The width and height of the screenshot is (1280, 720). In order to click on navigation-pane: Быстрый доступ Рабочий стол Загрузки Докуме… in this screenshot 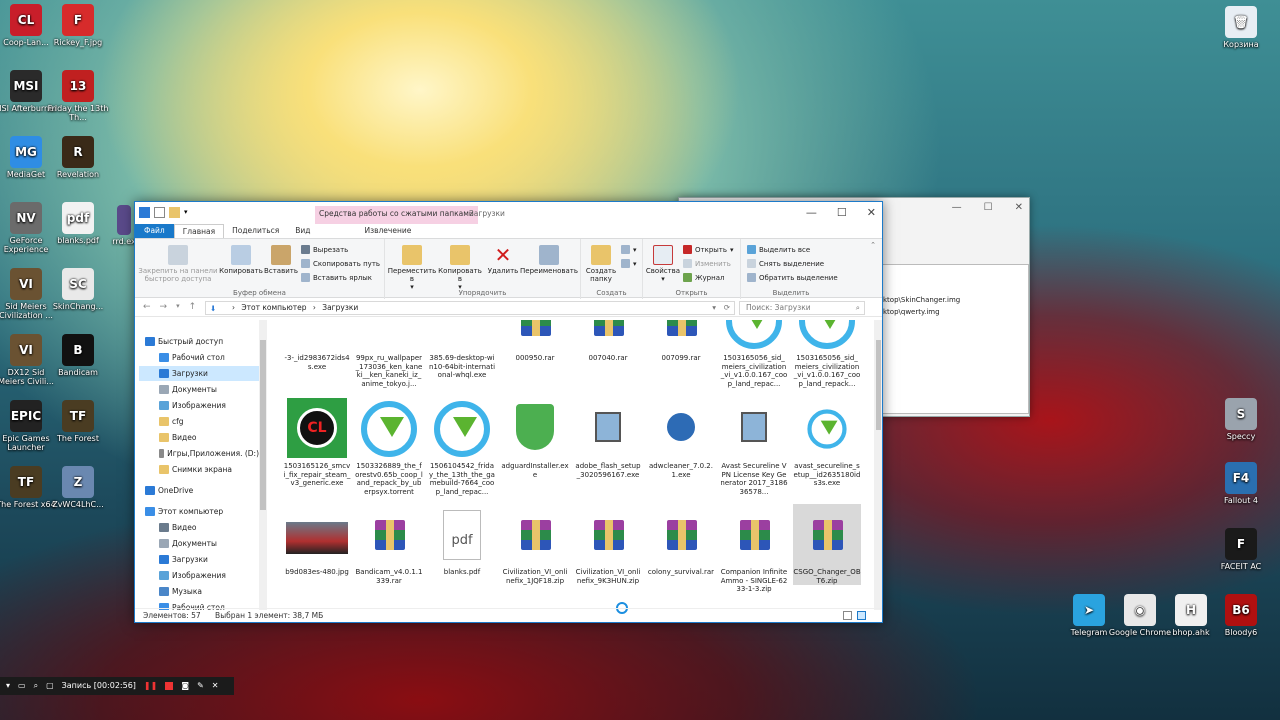, I will do `click(202, 465)`.